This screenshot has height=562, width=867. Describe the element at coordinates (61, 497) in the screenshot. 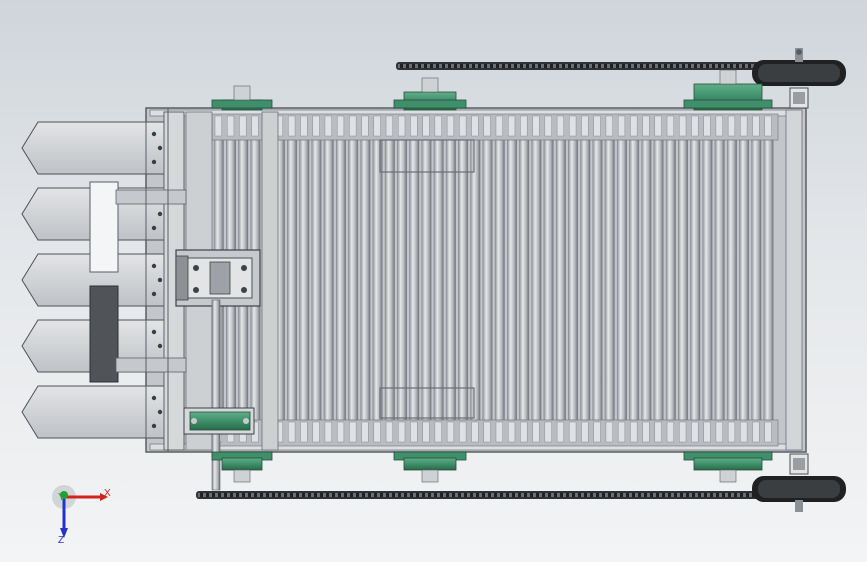

I see `triad-y-label: Y` at that location.